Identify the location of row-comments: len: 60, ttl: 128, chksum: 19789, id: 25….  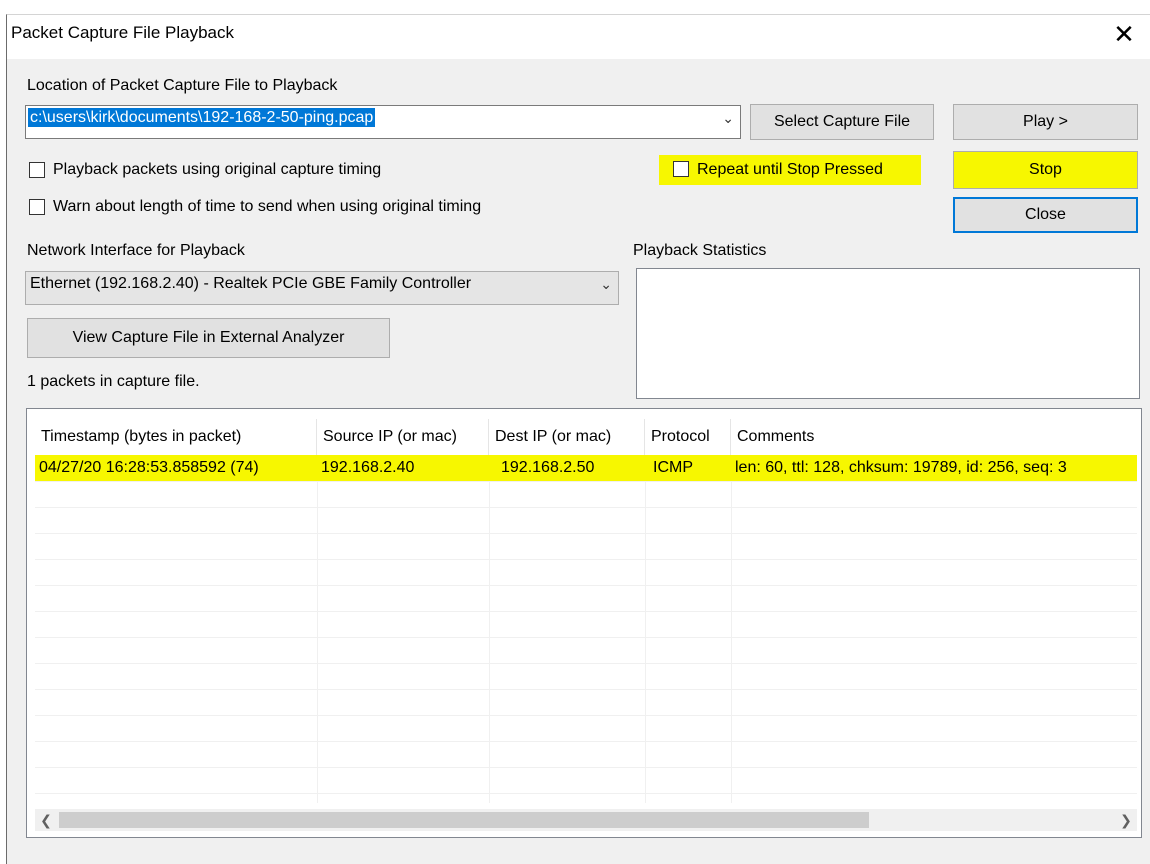
(901, 467).